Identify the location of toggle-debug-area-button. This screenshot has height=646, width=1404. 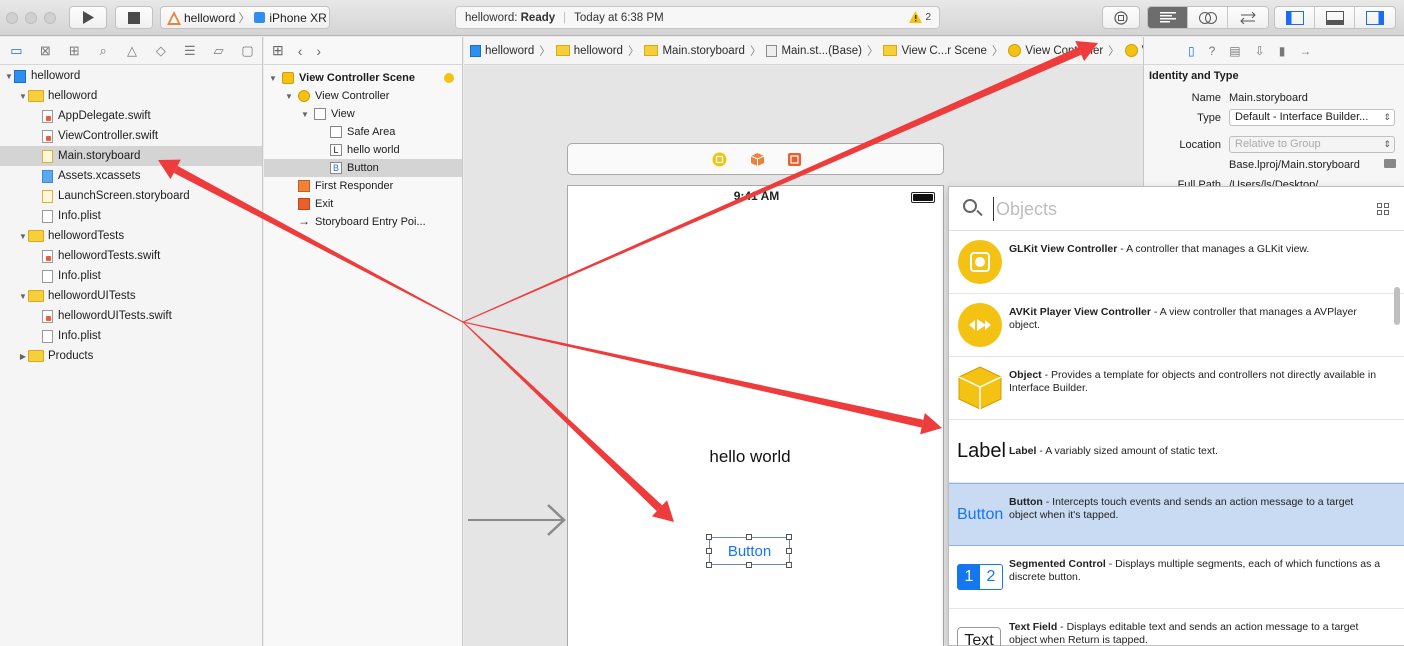
(1335, 17).